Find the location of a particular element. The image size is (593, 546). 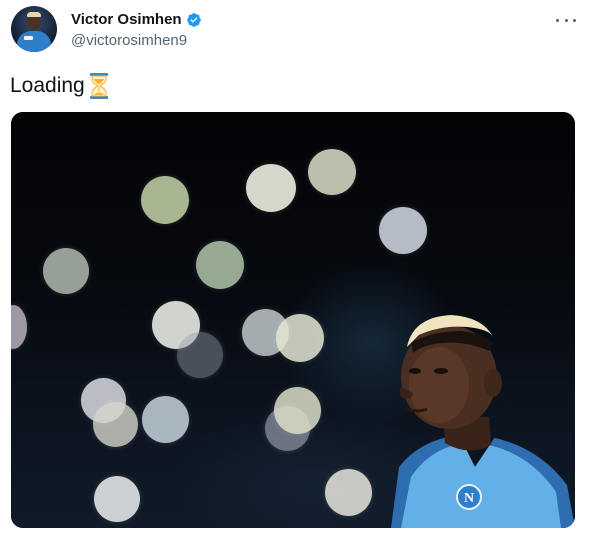

tweet-text-content: Loading is located at coordinates (47, 85).